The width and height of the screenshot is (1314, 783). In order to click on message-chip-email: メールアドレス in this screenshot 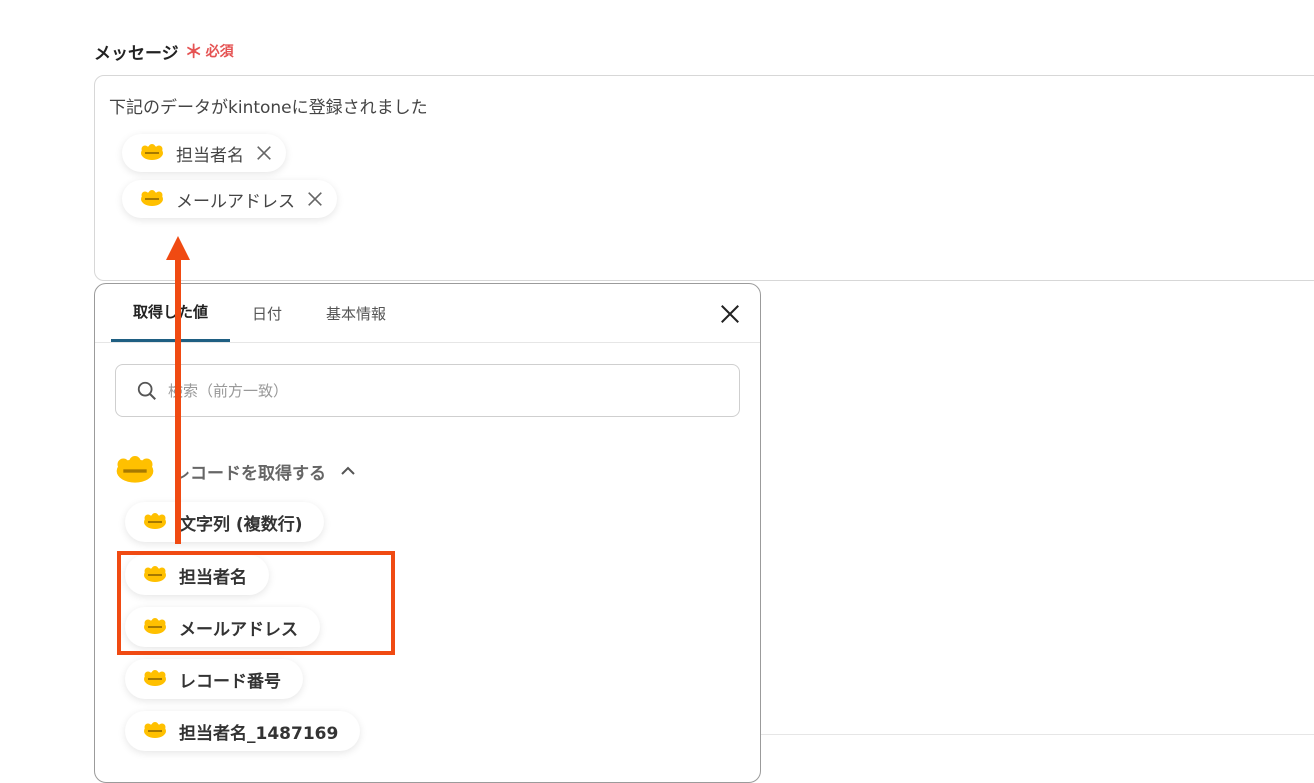, I will do `click(229, 199)`.